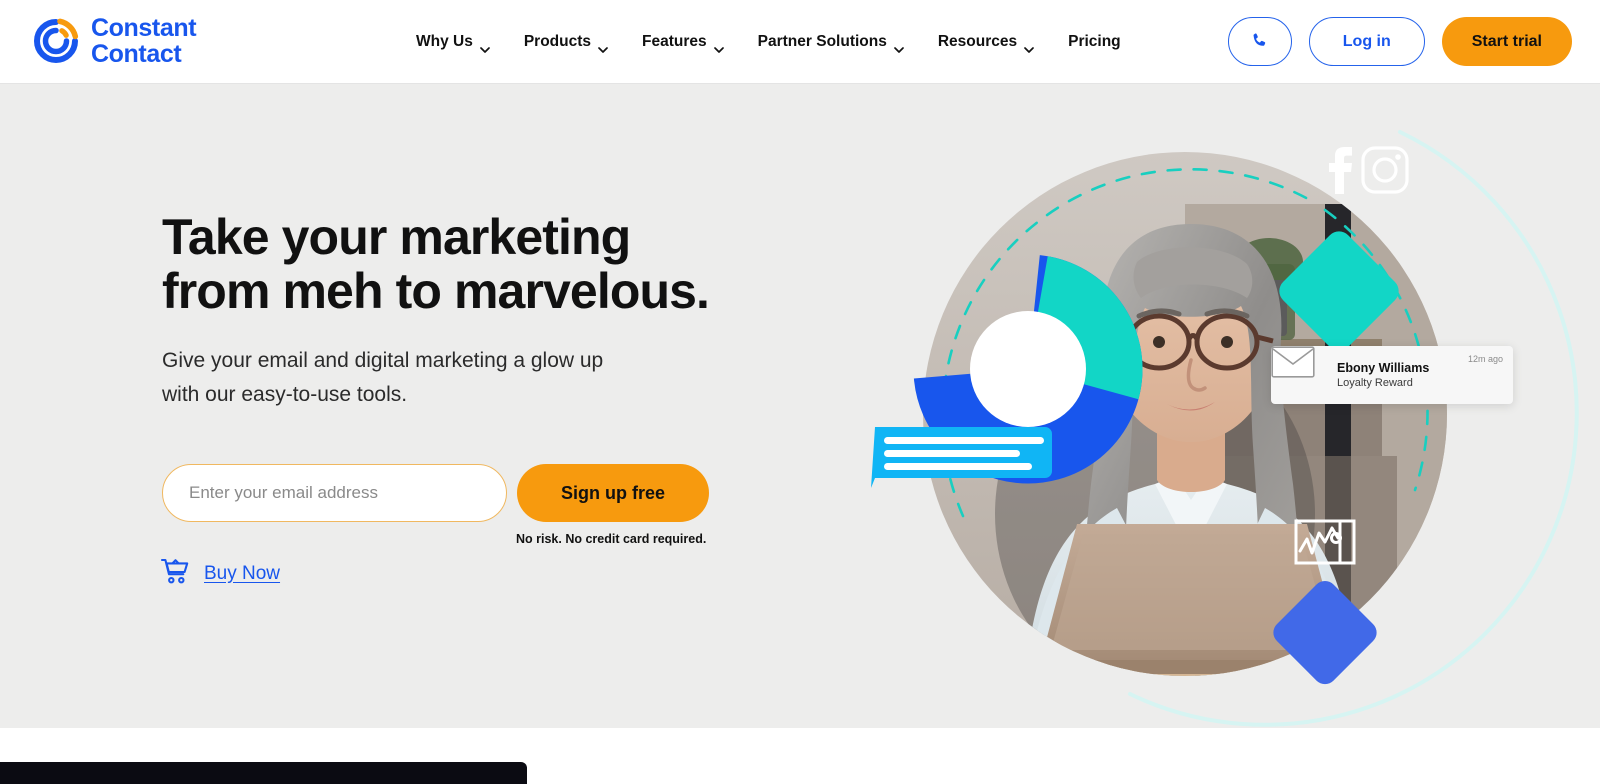 This screenshot has width=1600, height=784. Describe the element at coordinates (822, 41) in the screenshot. I see `nav-label: Partner Solutions` at that location.